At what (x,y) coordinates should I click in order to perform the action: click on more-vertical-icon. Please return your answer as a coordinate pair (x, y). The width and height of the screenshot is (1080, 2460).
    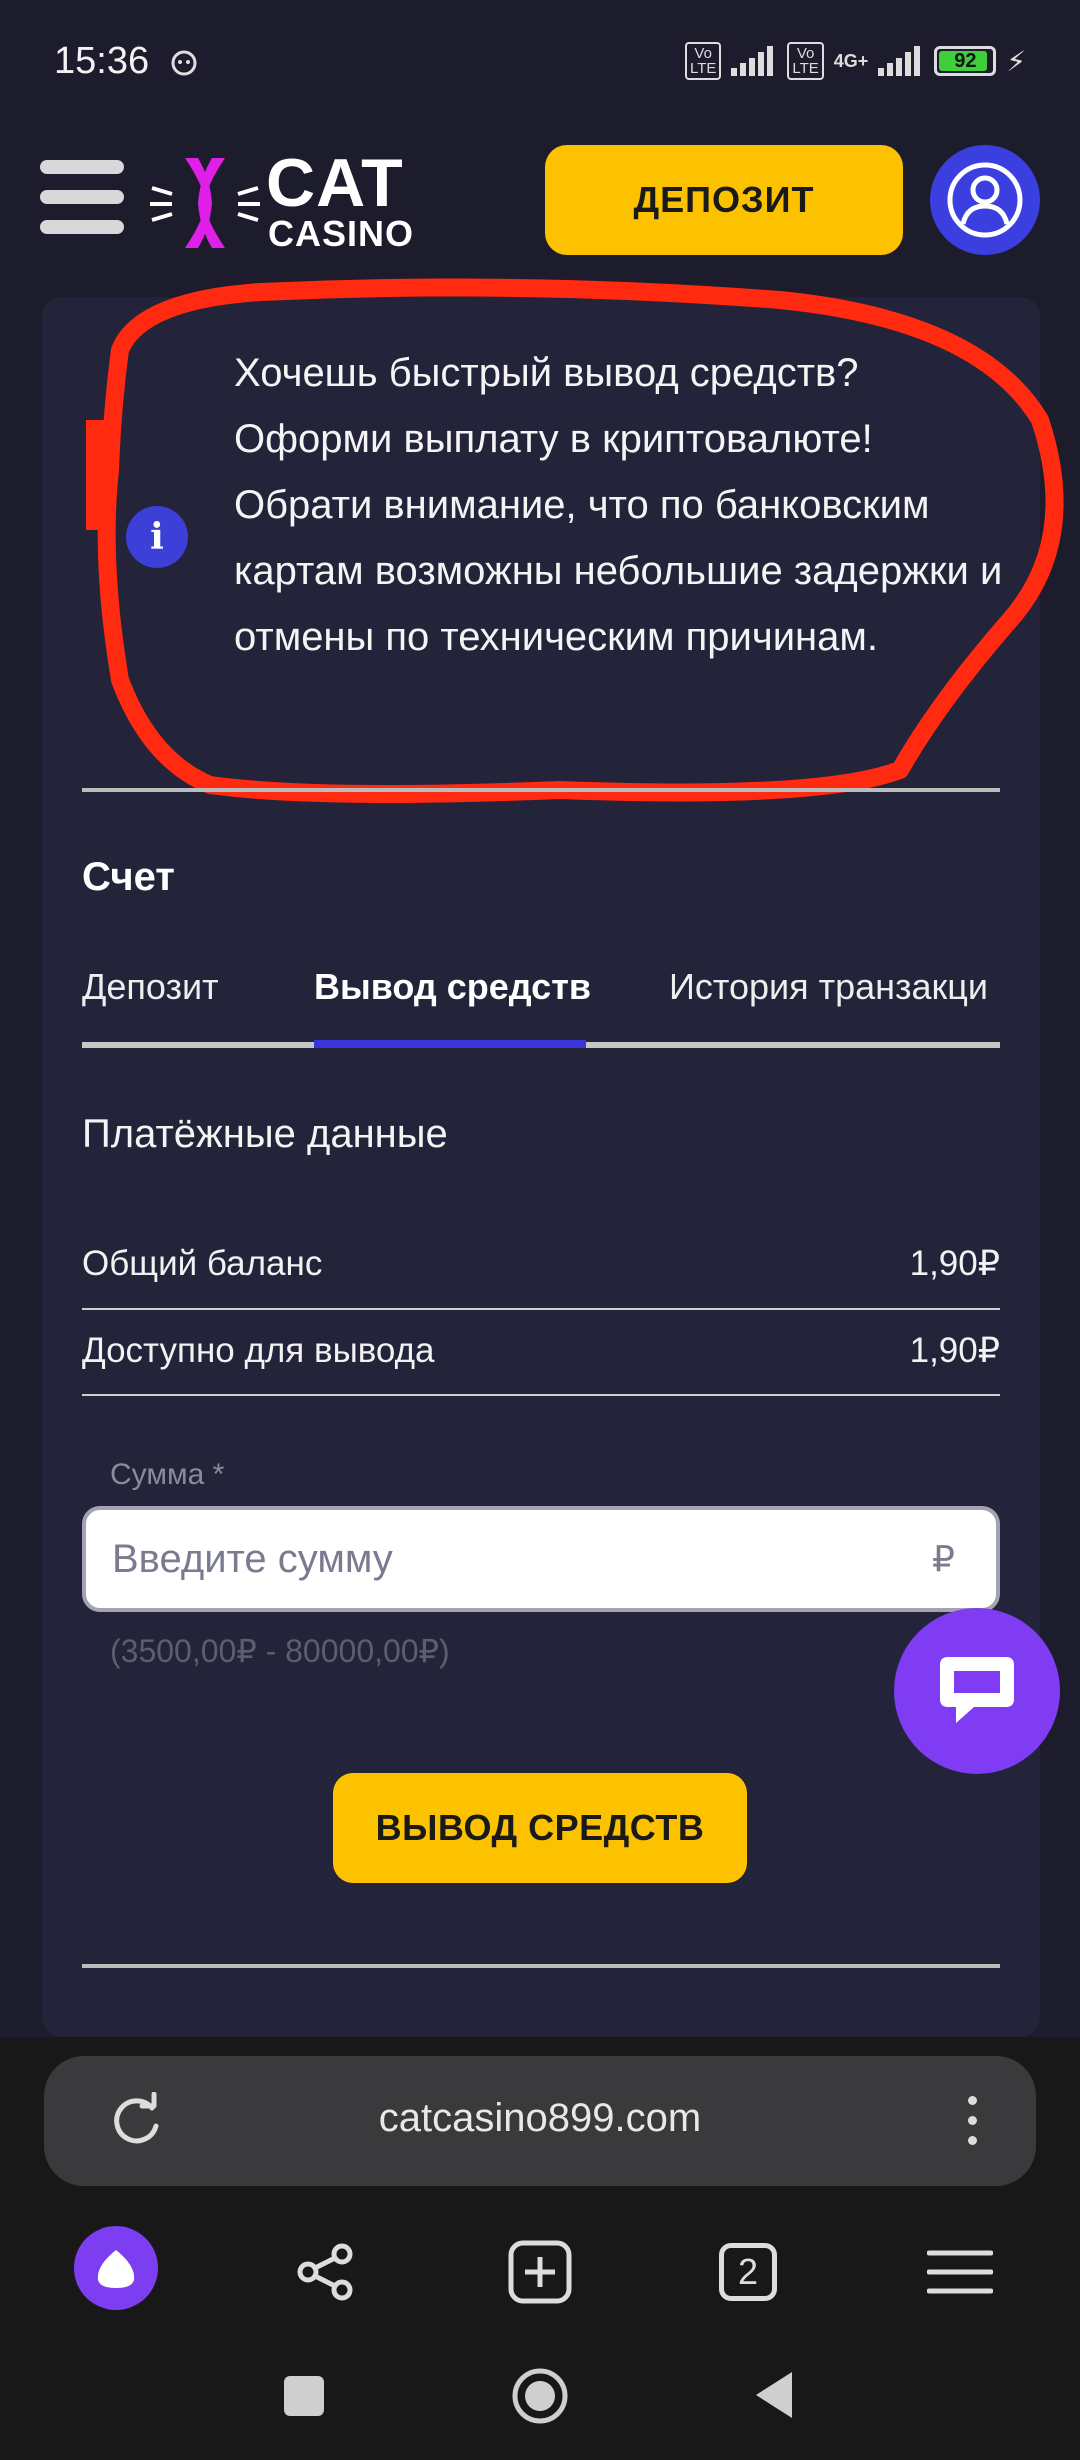
    Looking at the image, I should click on (972, 2124).